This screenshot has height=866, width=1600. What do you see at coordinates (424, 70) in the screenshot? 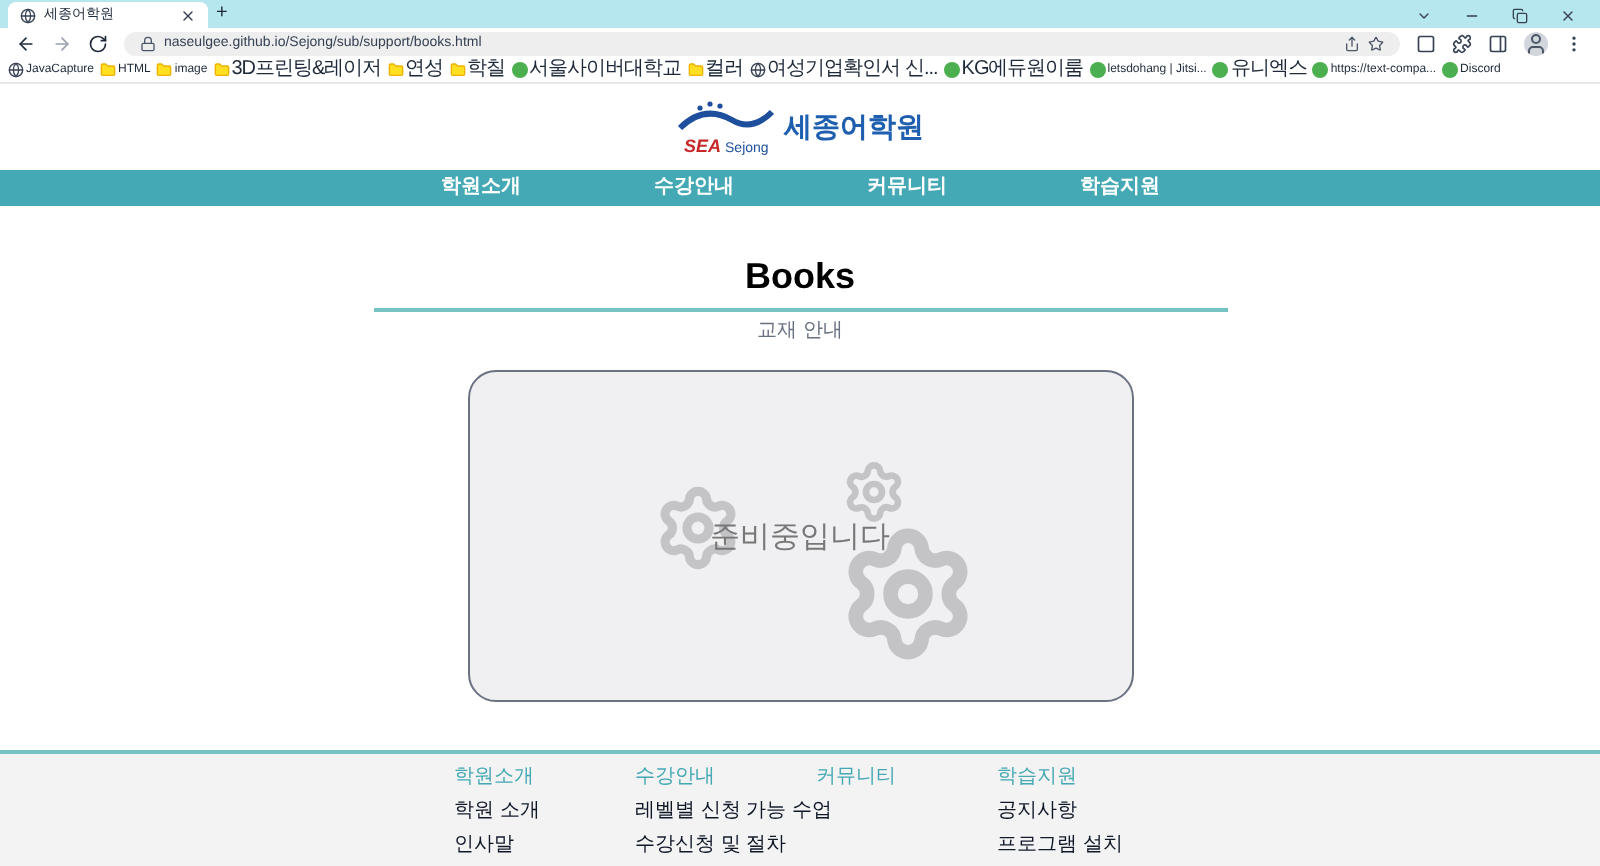
I see `bookmark-link: 연성` at bounding box center [424, 70].